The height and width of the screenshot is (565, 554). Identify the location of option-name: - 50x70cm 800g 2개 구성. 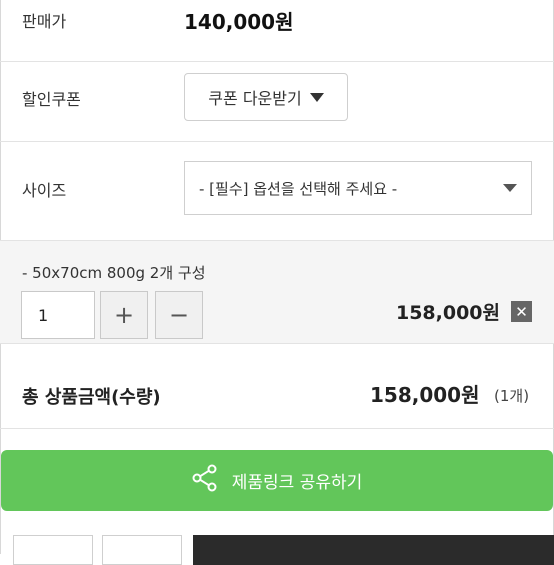
(114, 273).